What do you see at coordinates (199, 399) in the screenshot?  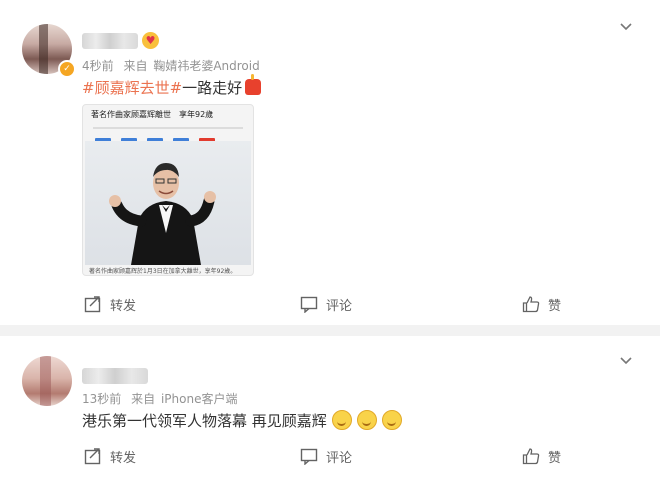 I see `post-source: iPhone客户端` at bounding box center [199, 399].